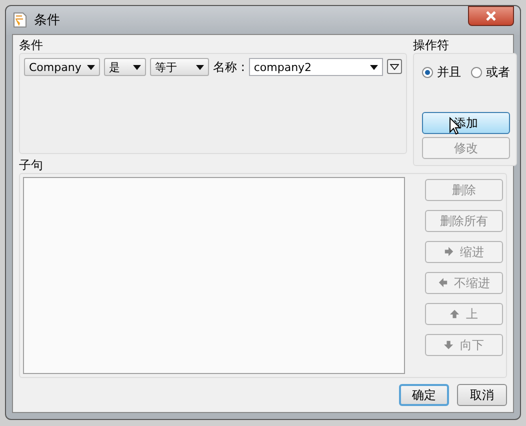 The height and width of the screenshot is (426, 526). What do you see at coordinates (315, 67) in the screenshot?
I see `name-combo-field: company2` at bounding box center [315, 67].